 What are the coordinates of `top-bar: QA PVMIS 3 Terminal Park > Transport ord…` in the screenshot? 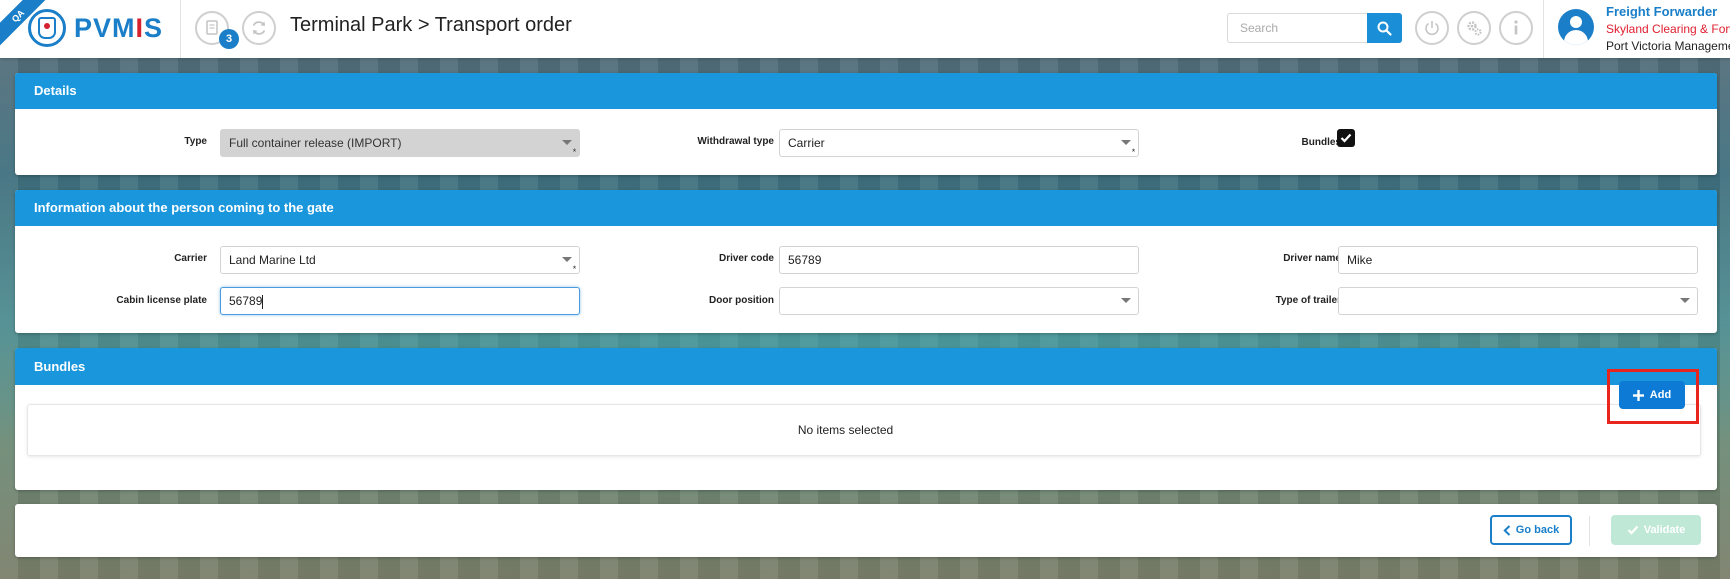 It's located at (865, 29).